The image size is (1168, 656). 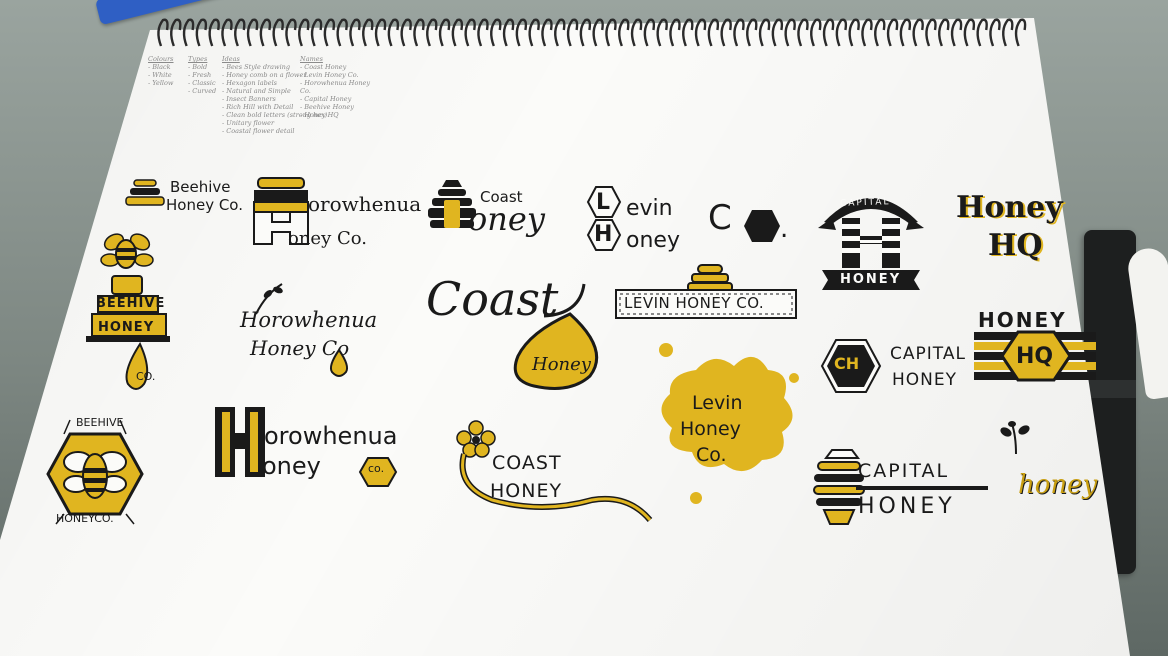 I want to click on capital-2-line1: CAPITAL, so click(x=928, y=354).